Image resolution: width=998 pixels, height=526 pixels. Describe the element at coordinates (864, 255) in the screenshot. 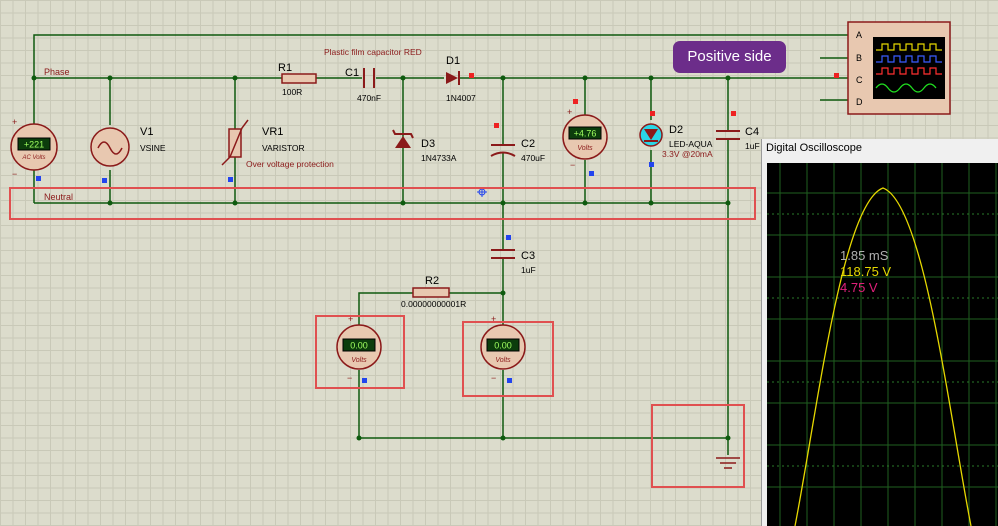

I see `scope-readout-time: 1.85 mS` at that location.